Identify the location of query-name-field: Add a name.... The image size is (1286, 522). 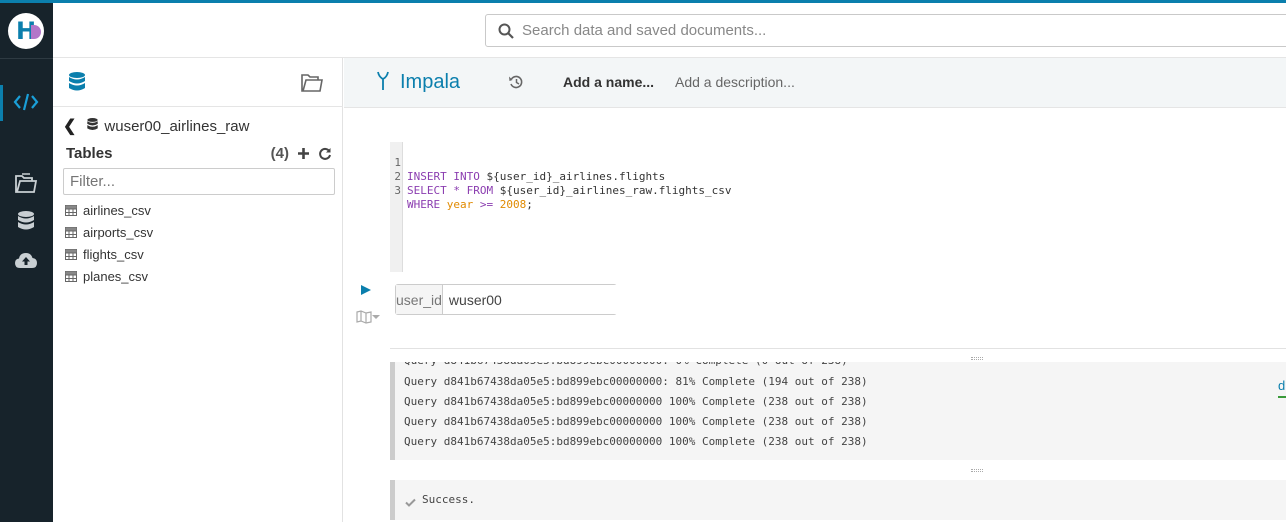
(608, 82).